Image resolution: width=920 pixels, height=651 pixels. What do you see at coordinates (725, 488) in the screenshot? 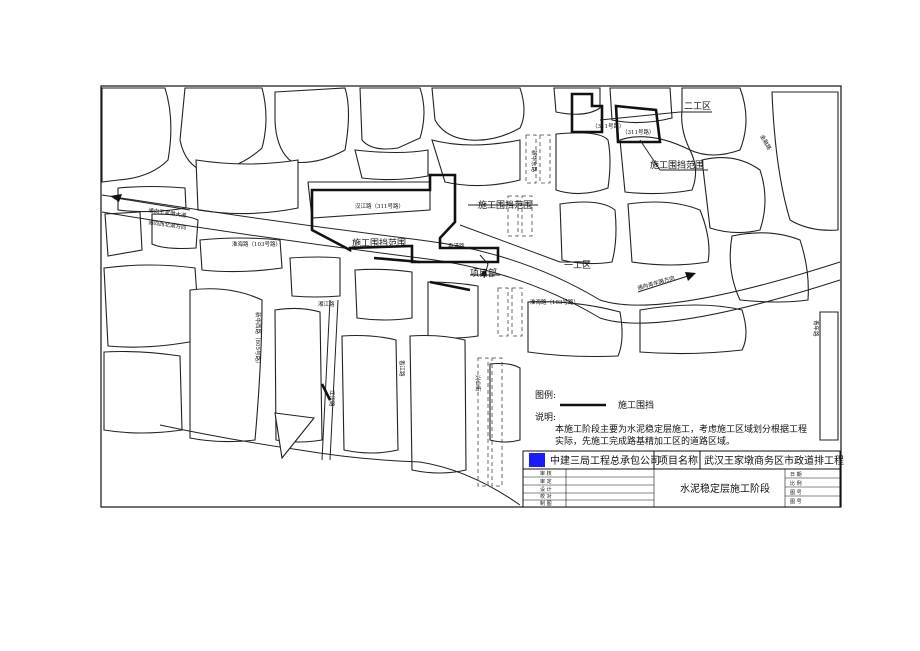
I see `drawing-title: 水泥稳定层施工阶段` at bounding box center [725, 488].